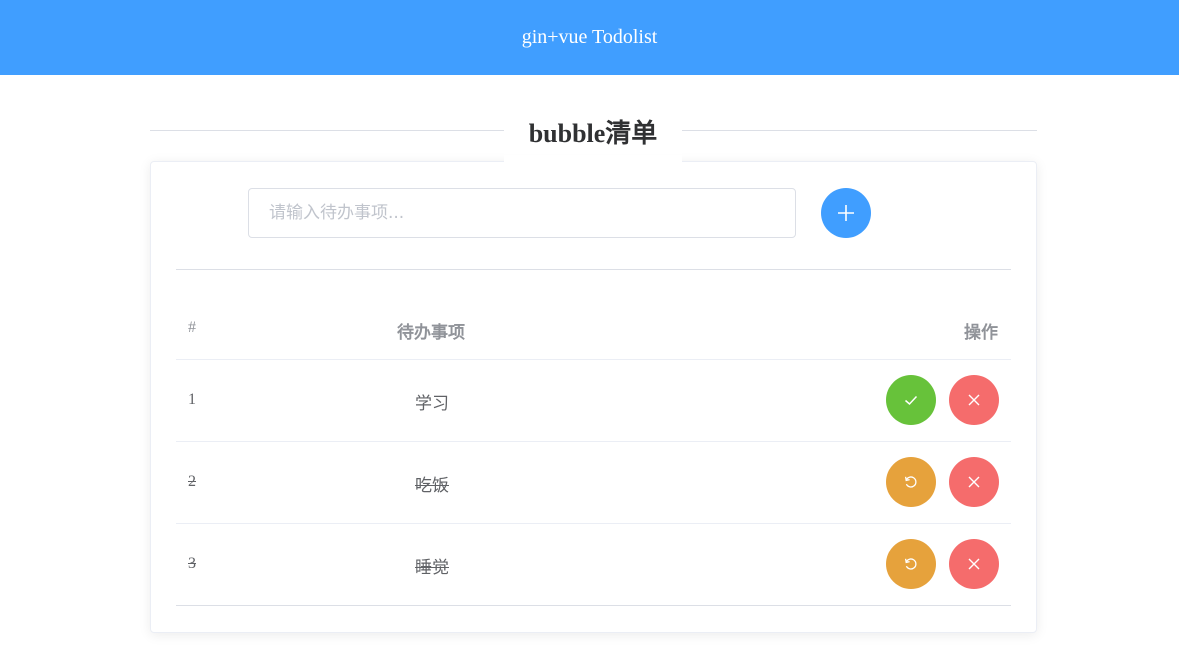 This screenshot has width=1179, height=663. Describe the element at coordinates (431, 333) in the screenshot. I see `column-header-item: 待办事项` at that location.